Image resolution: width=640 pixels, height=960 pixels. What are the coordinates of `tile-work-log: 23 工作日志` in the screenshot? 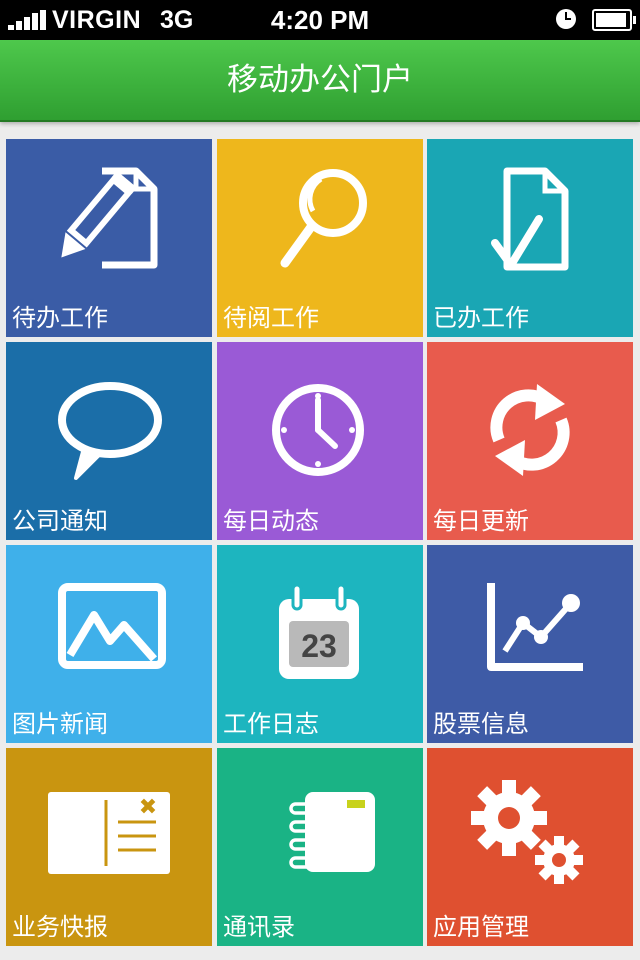 It's located at (320, 644).